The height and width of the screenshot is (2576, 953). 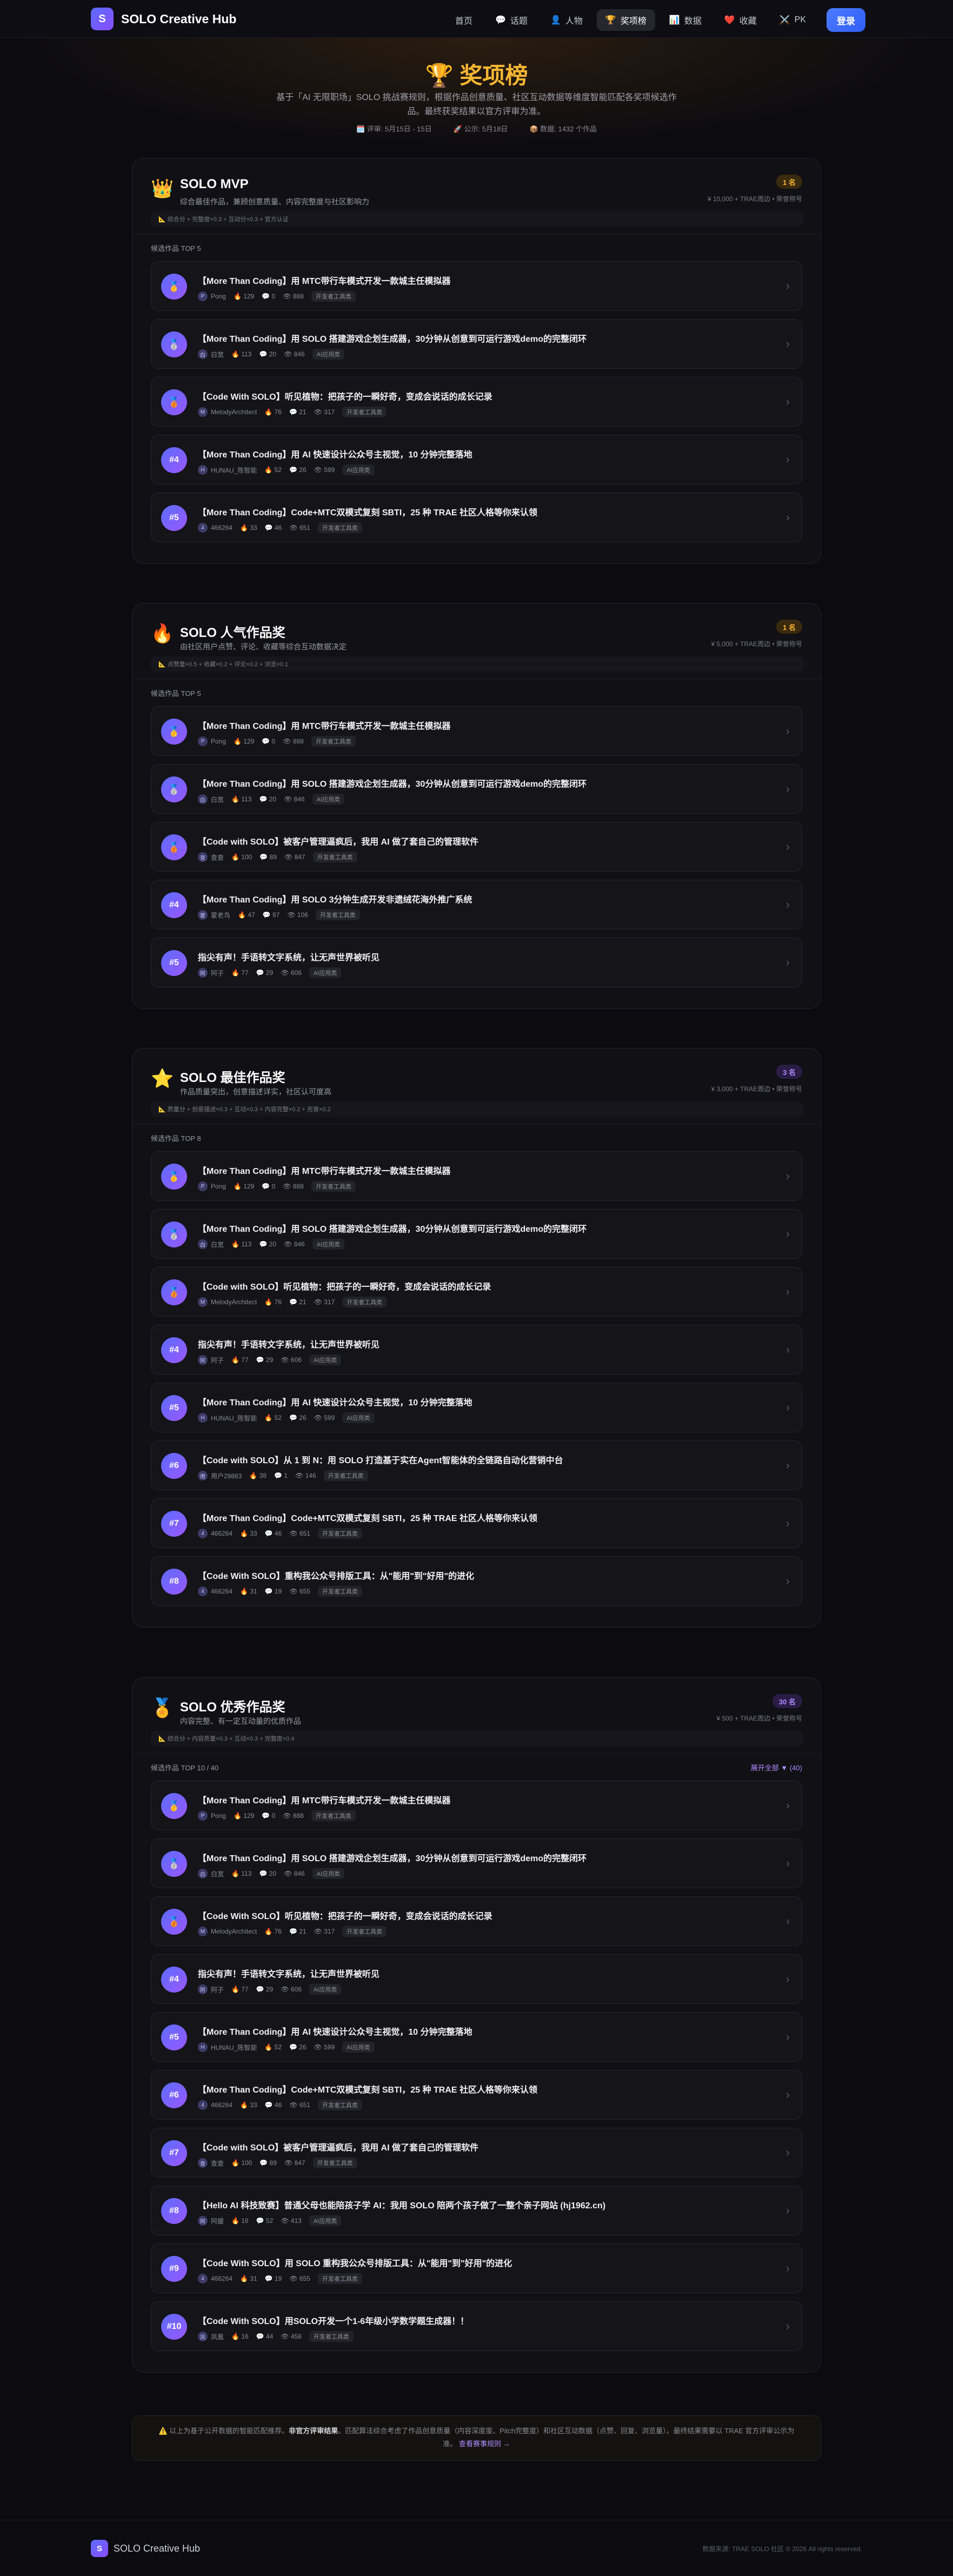 What do you see at coordinates (244, 741) in the screenshot?
I see `likes-stat: 🔥 129` at bounding box center [244, 741].